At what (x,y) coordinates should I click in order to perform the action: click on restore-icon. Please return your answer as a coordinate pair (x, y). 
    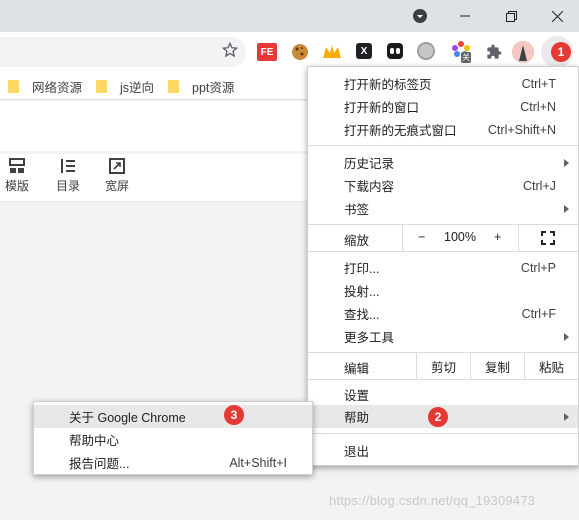
    Looking at the image, I should click on (511, 16).